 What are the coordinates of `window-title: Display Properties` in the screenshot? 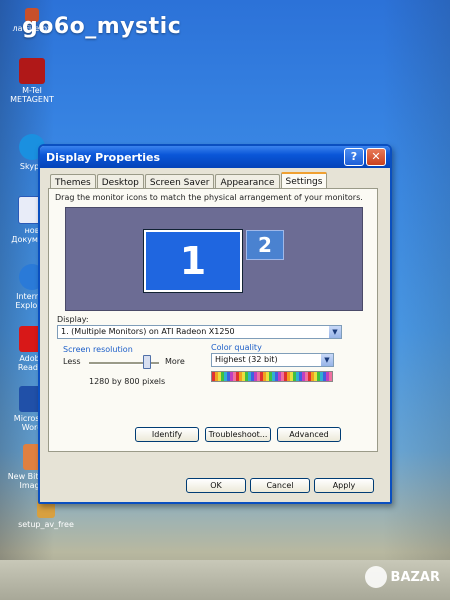 It's located at (103, 157).